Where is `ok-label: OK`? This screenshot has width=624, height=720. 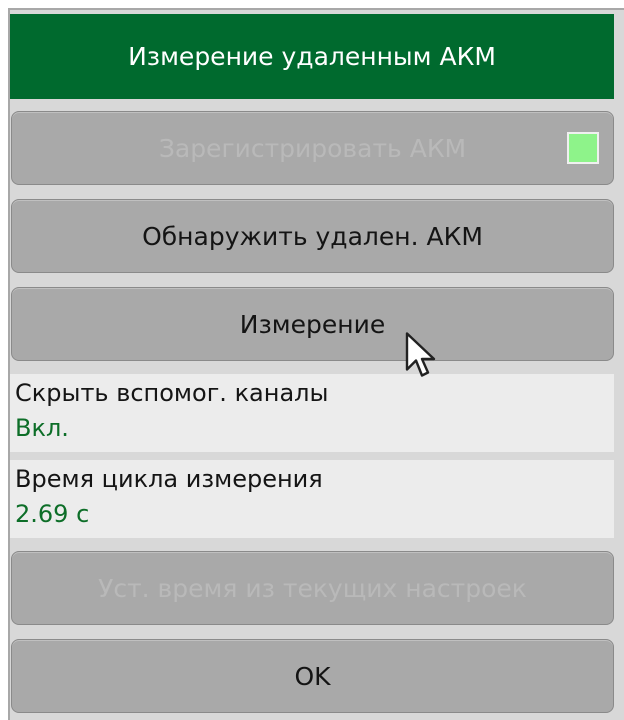 ok-label: OK is located at coordinates (312, 676).